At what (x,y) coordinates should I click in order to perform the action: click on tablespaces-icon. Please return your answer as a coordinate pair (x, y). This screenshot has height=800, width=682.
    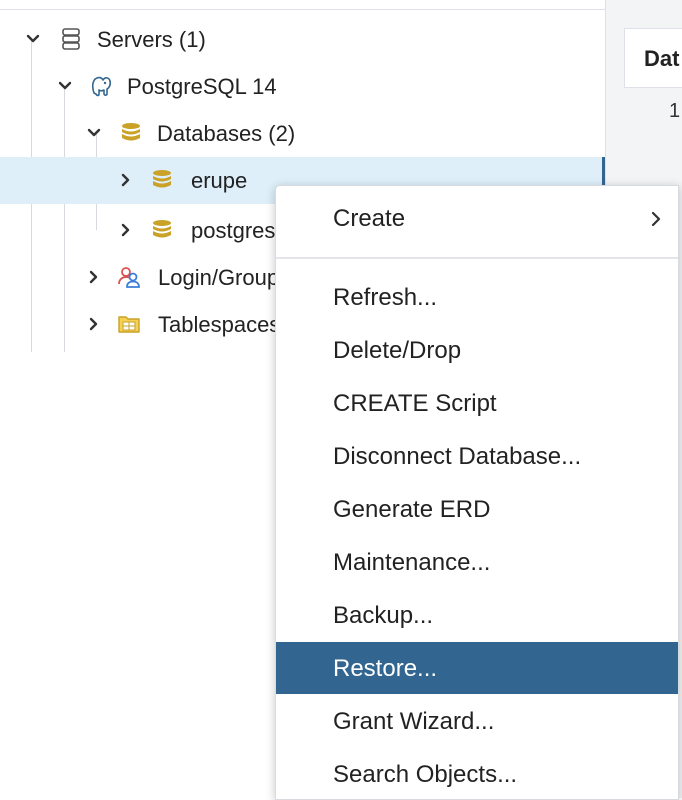
    Looking at the image, I should click on (129, 324).